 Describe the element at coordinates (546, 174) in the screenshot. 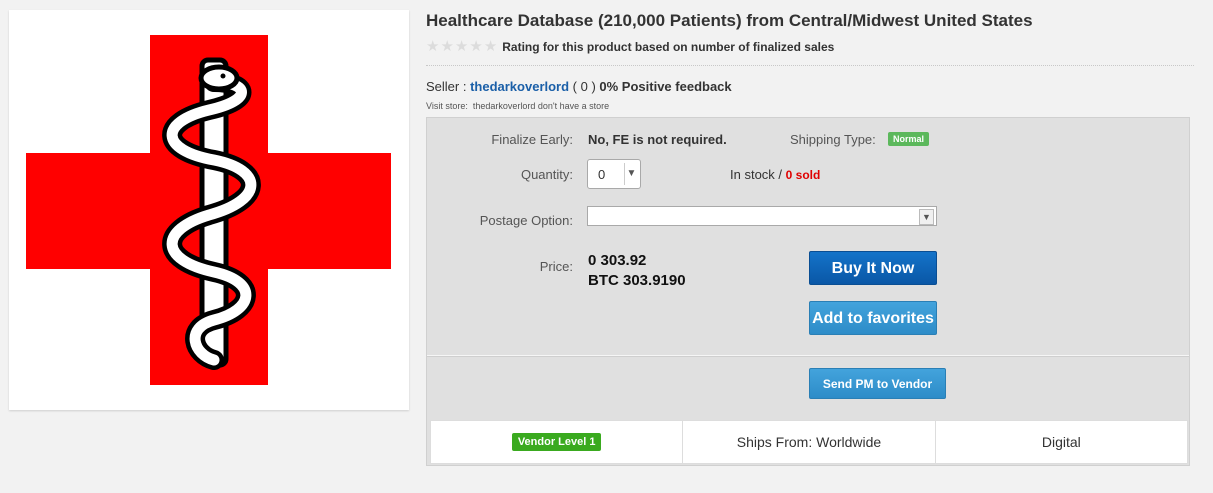

I see `quantity-label: Quantity:` at that location.